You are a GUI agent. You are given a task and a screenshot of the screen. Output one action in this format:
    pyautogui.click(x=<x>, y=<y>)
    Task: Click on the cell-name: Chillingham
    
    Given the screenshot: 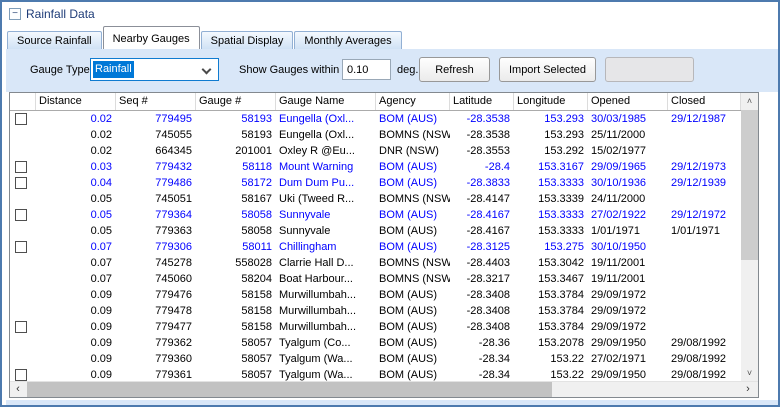 What is the action you would take?
    pyautogui.click(x=308, y=247)
    